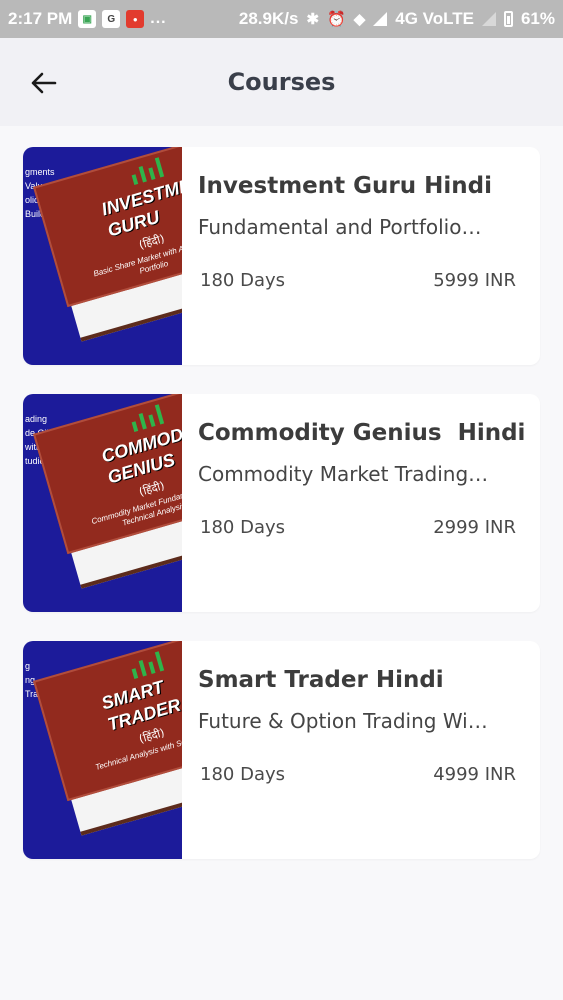 This screenshot has width=563, height=1000. I want to click on signal-icon, so click(380, 19).